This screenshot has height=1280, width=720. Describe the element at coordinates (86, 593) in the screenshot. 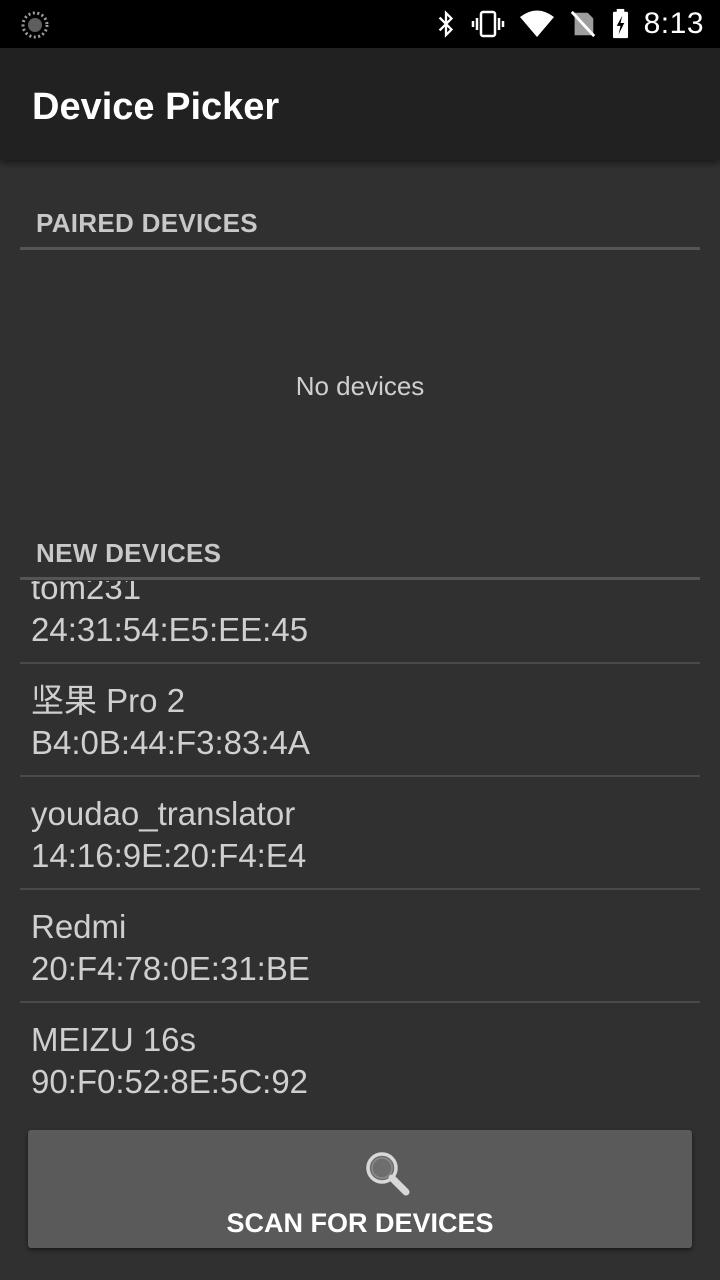

I see `device-name: tom231` at that location.